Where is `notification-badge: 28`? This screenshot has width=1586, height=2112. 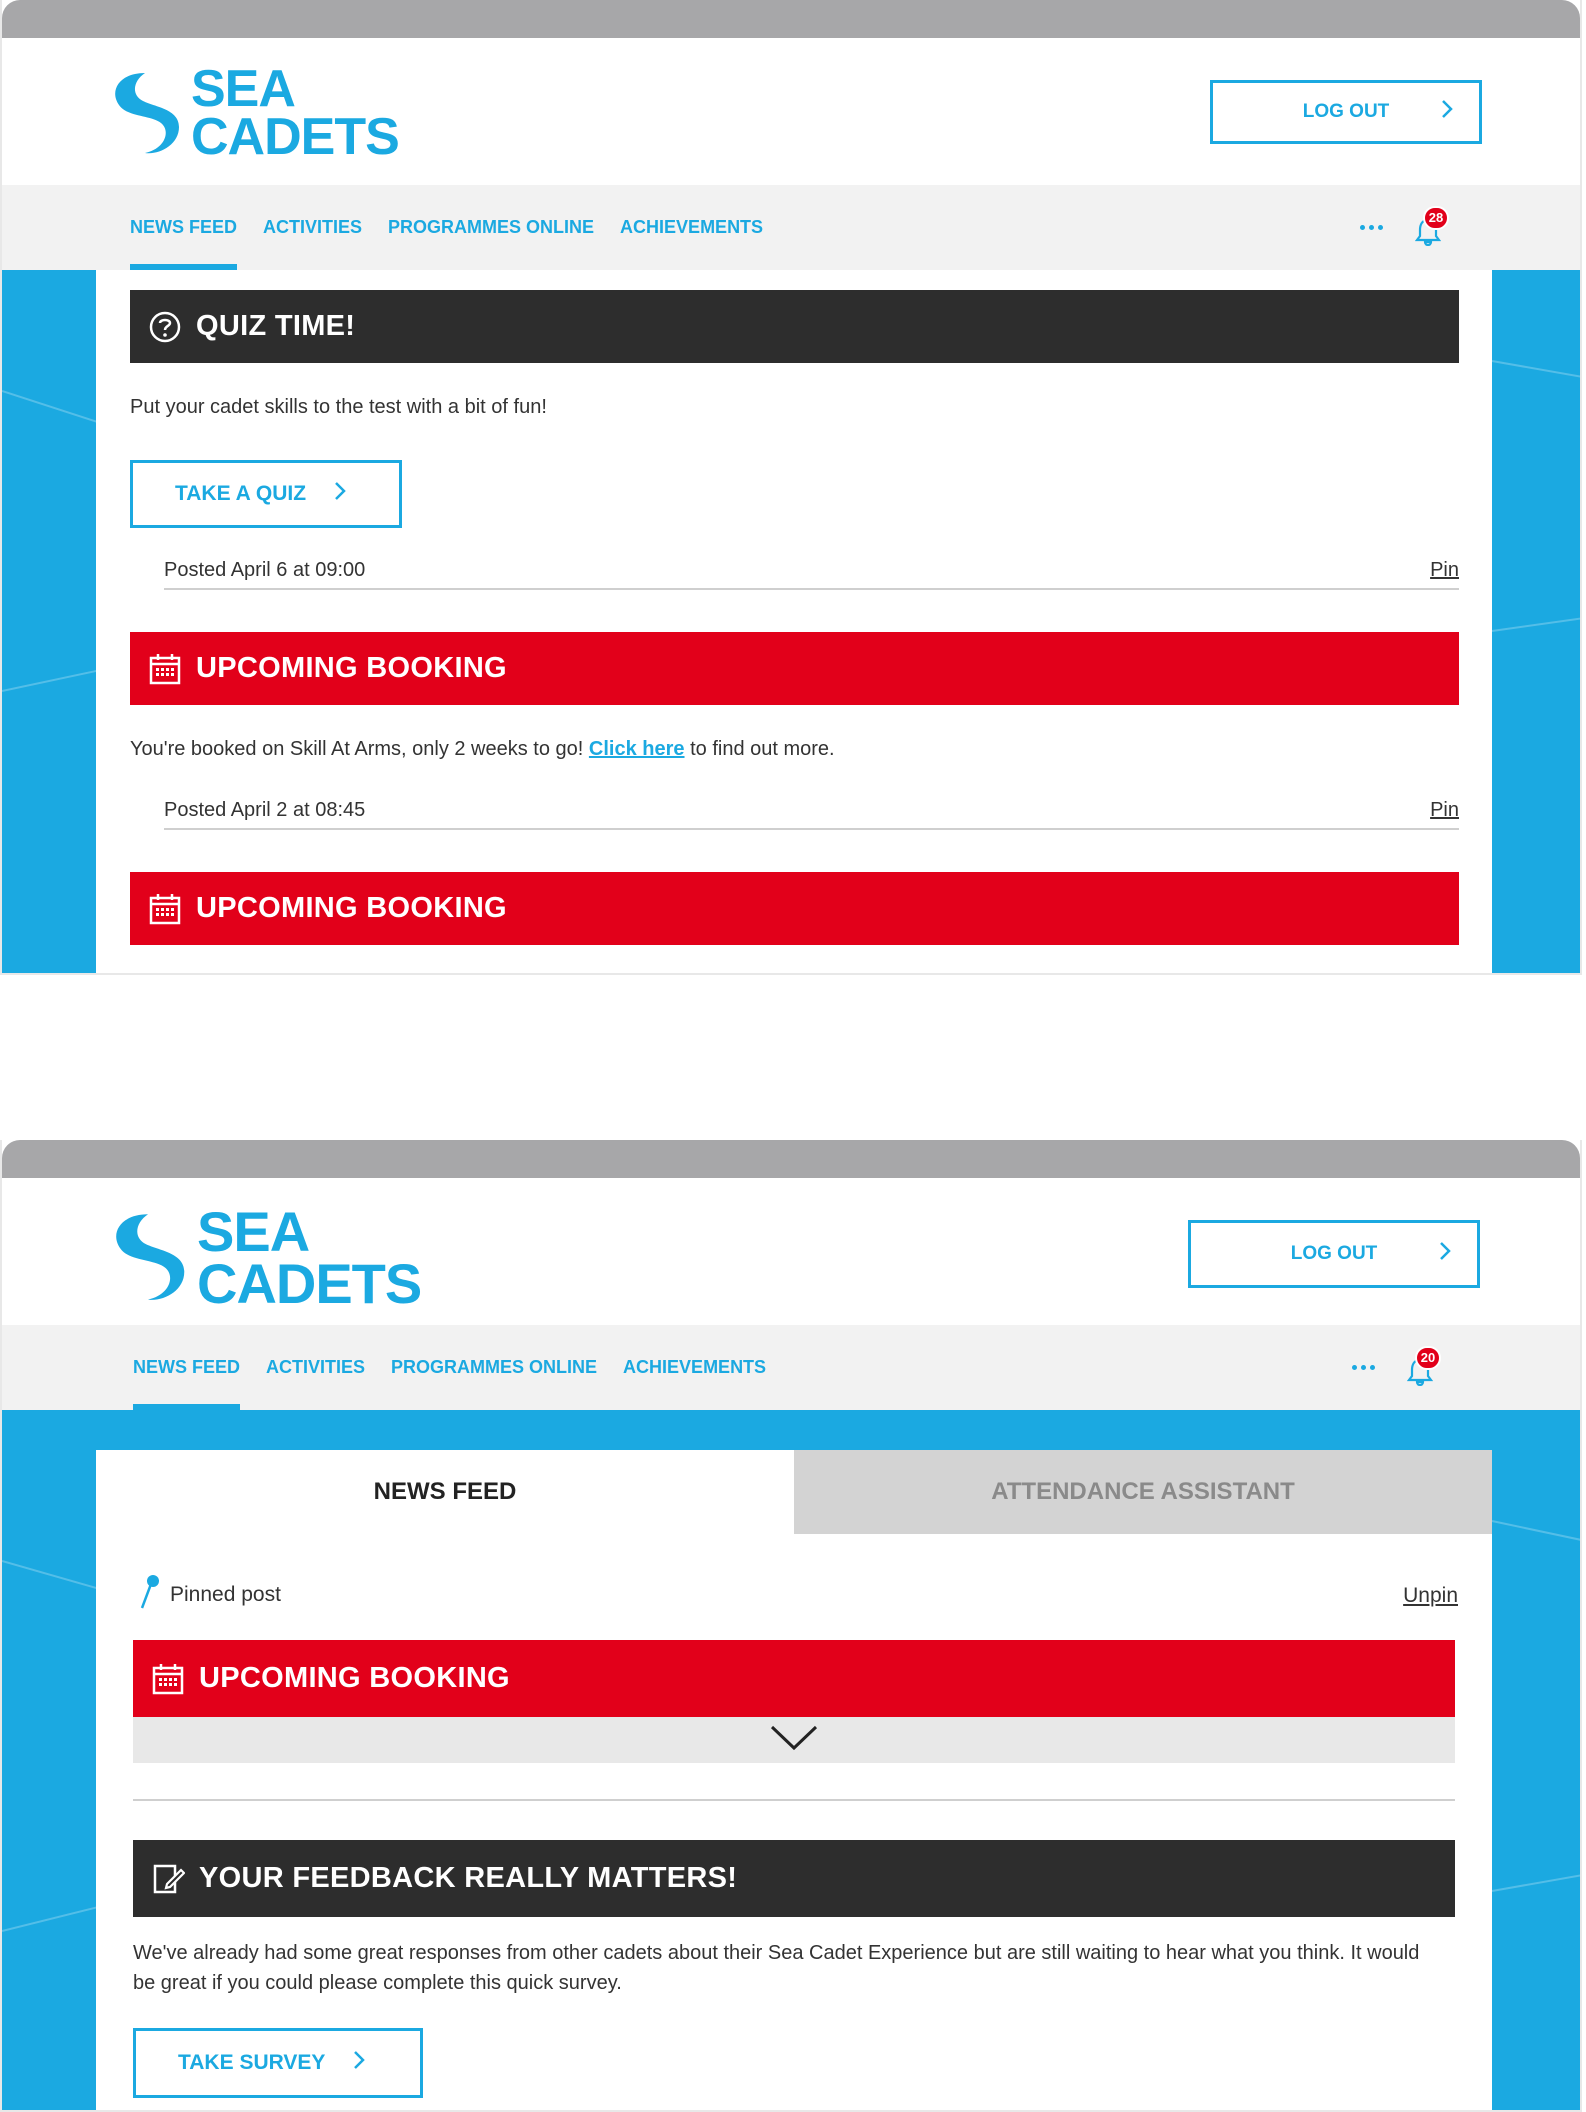 notification-badge: 28 is located at coordinates (1436, 217).